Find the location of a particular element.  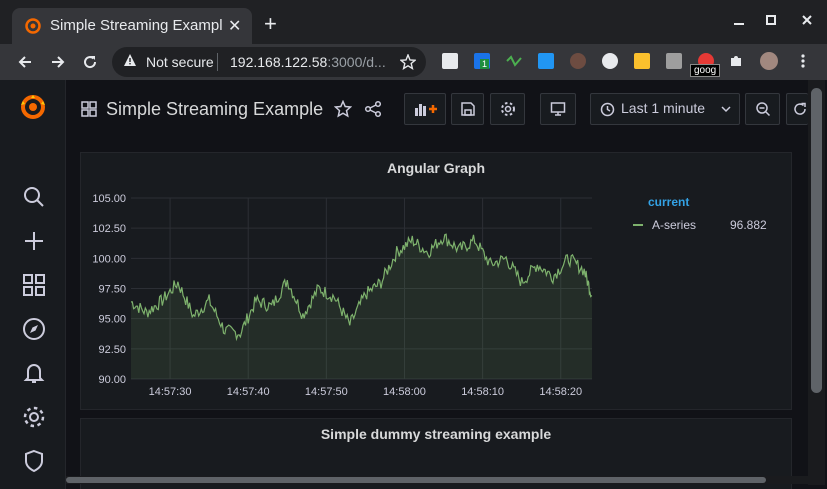

extension-cookie-icon is located at coordinates (578, 61).